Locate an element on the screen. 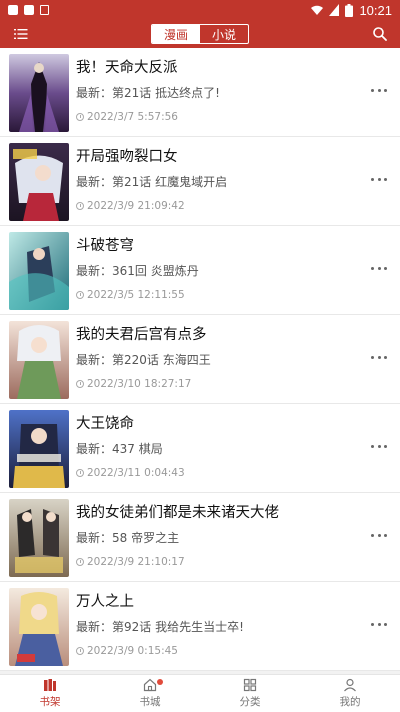 The width and height of the screenshot is (400, 712). comic-title: 我的女徒弟们都是未来诸天大佬 is located at coordinates (177, 513).